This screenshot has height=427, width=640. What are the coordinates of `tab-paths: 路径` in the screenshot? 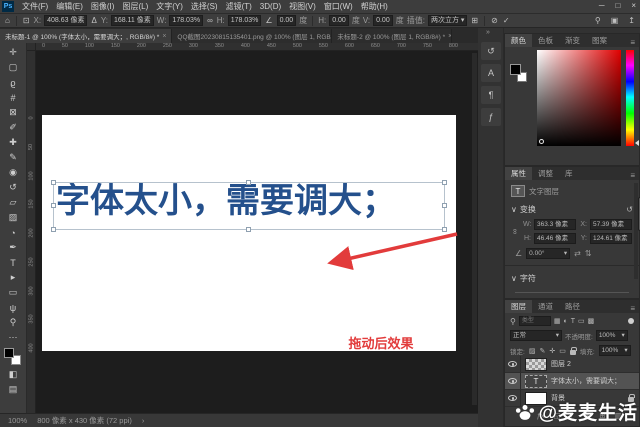 It's located at (572, 306).